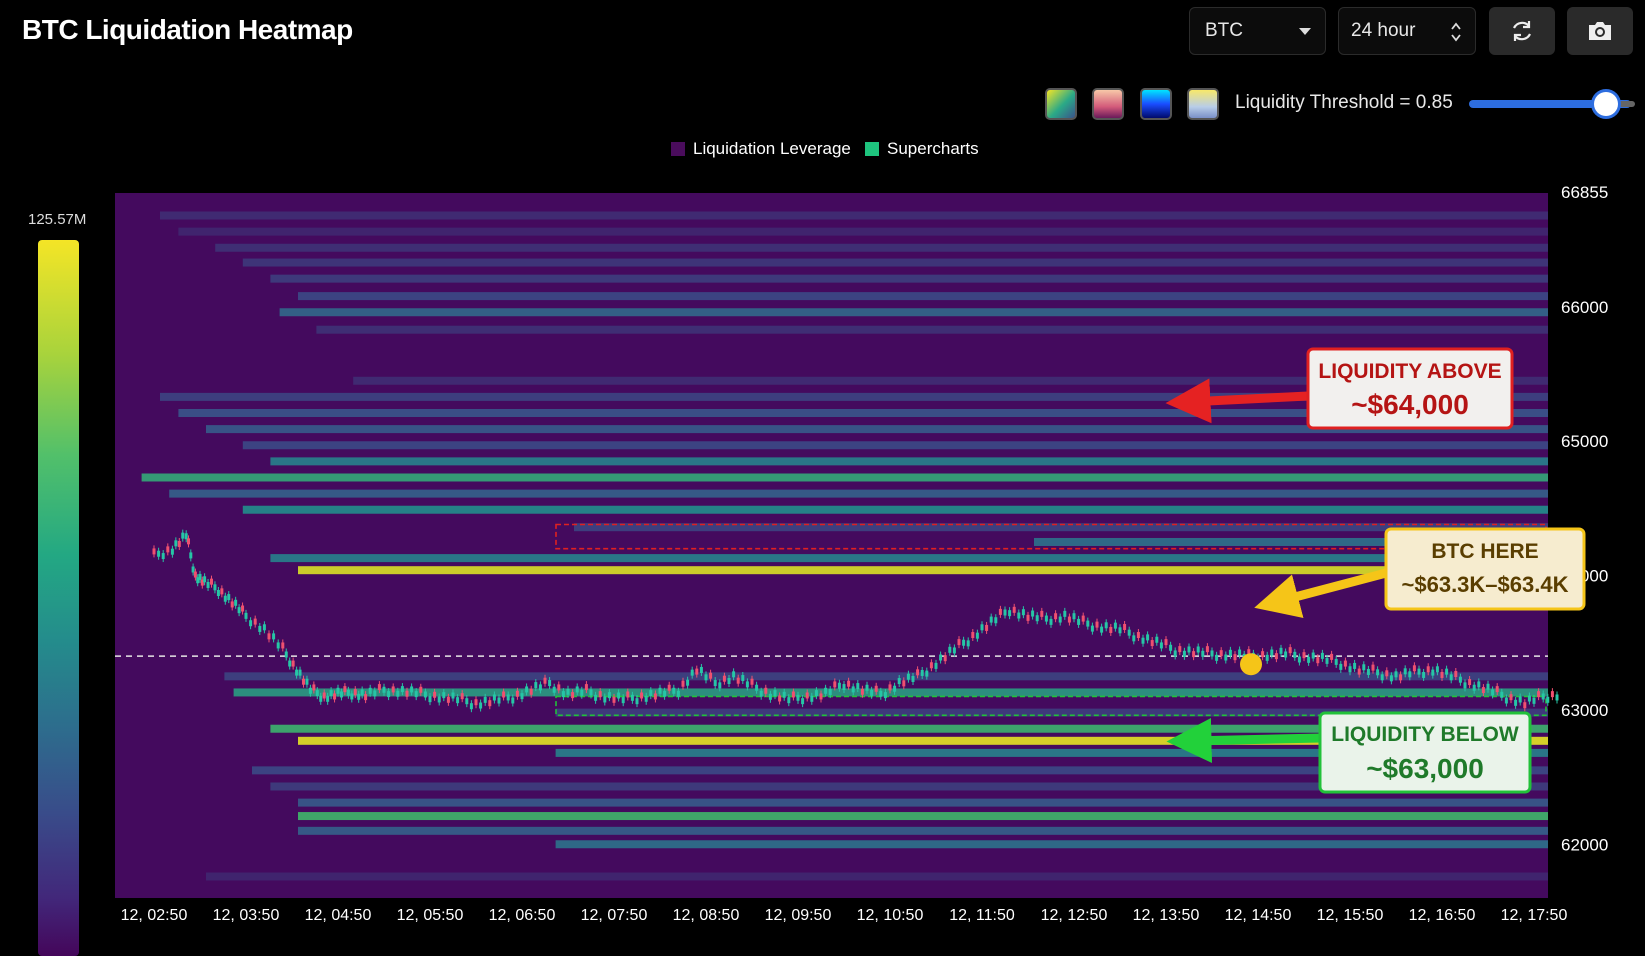 The height and width of the screenshot is (956, 1645). I want to click on y-tick-label: 63000, so click(1584, 710).